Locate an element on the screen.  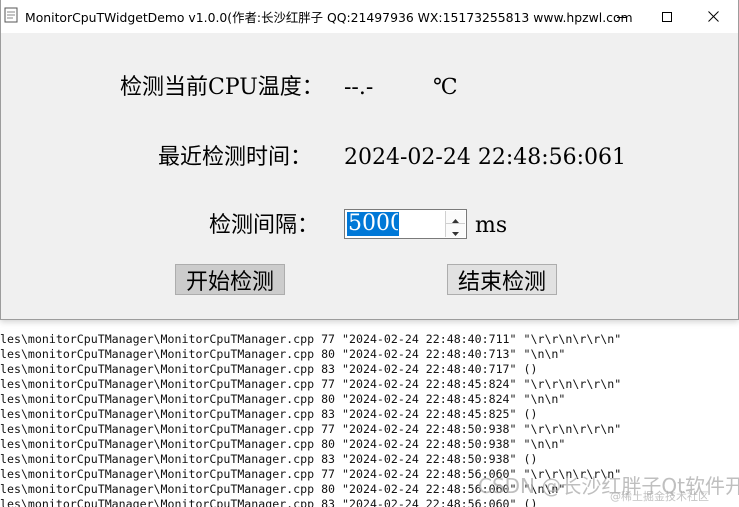
minimize-button is located at coordinates (622, 16).